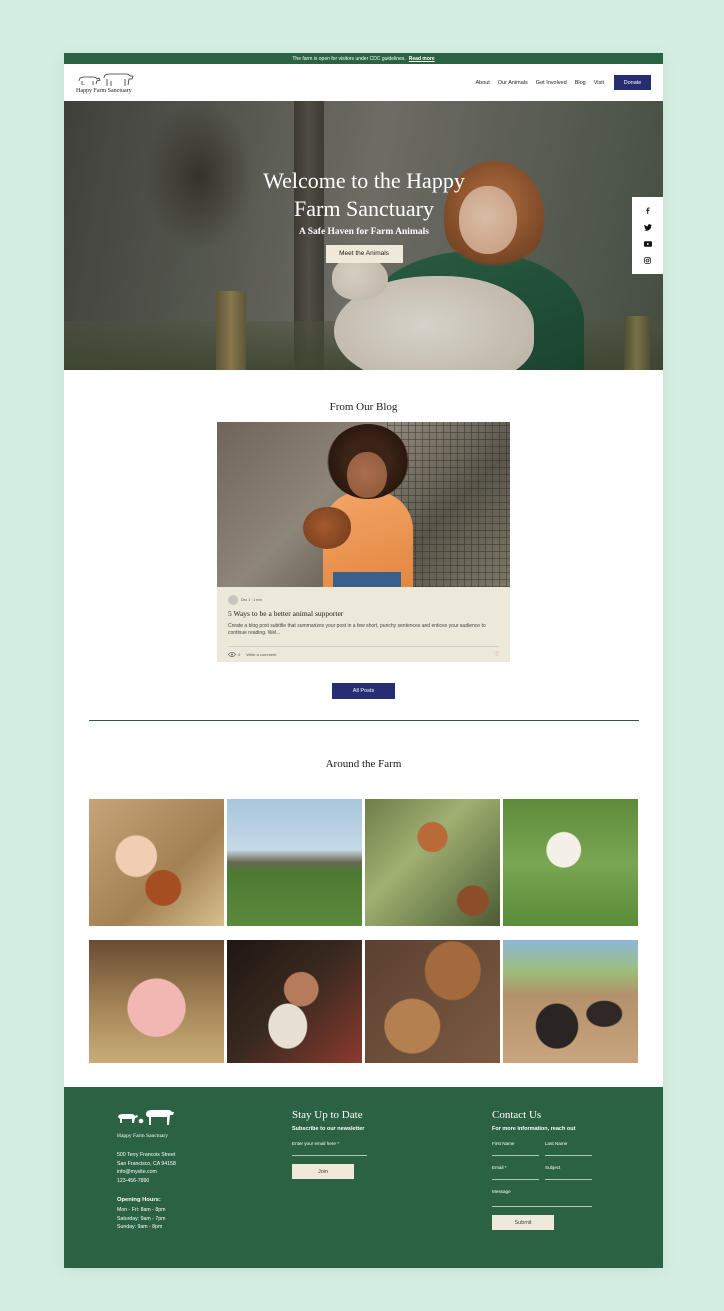  I want to click on farm-animals-logo-icon, so click(106, 79).